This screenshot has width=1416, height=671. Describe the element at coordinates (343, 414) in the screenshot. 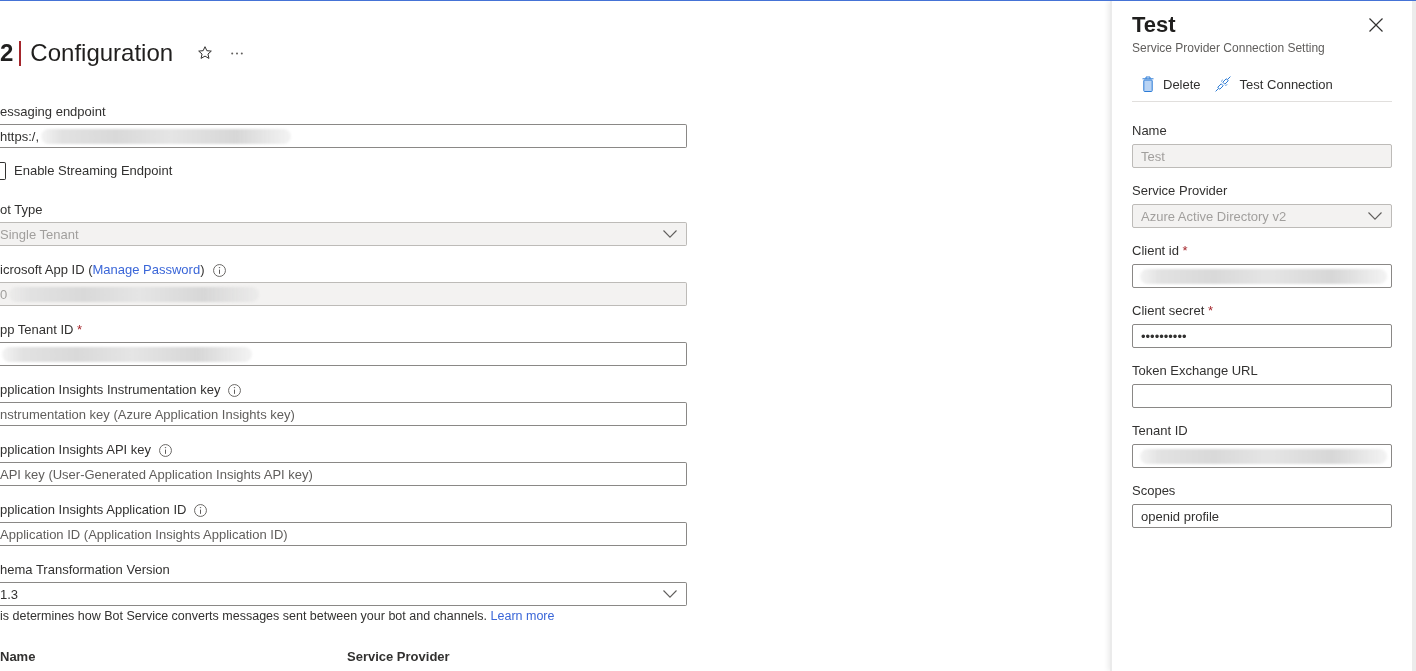

I see `text-input: nstrumentation key (Azure Application Insights key)` at that location.